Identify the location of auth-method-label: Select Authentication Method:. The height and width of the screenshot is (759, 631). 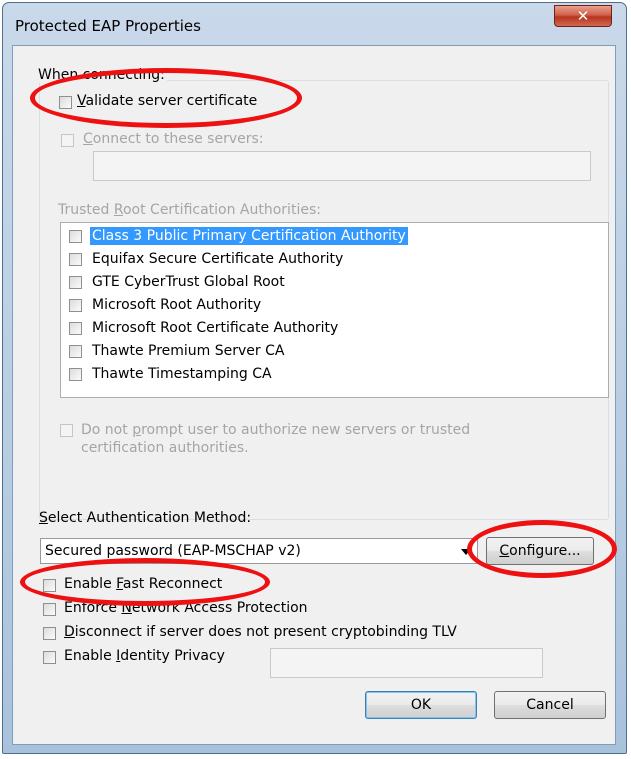
(145, 518).